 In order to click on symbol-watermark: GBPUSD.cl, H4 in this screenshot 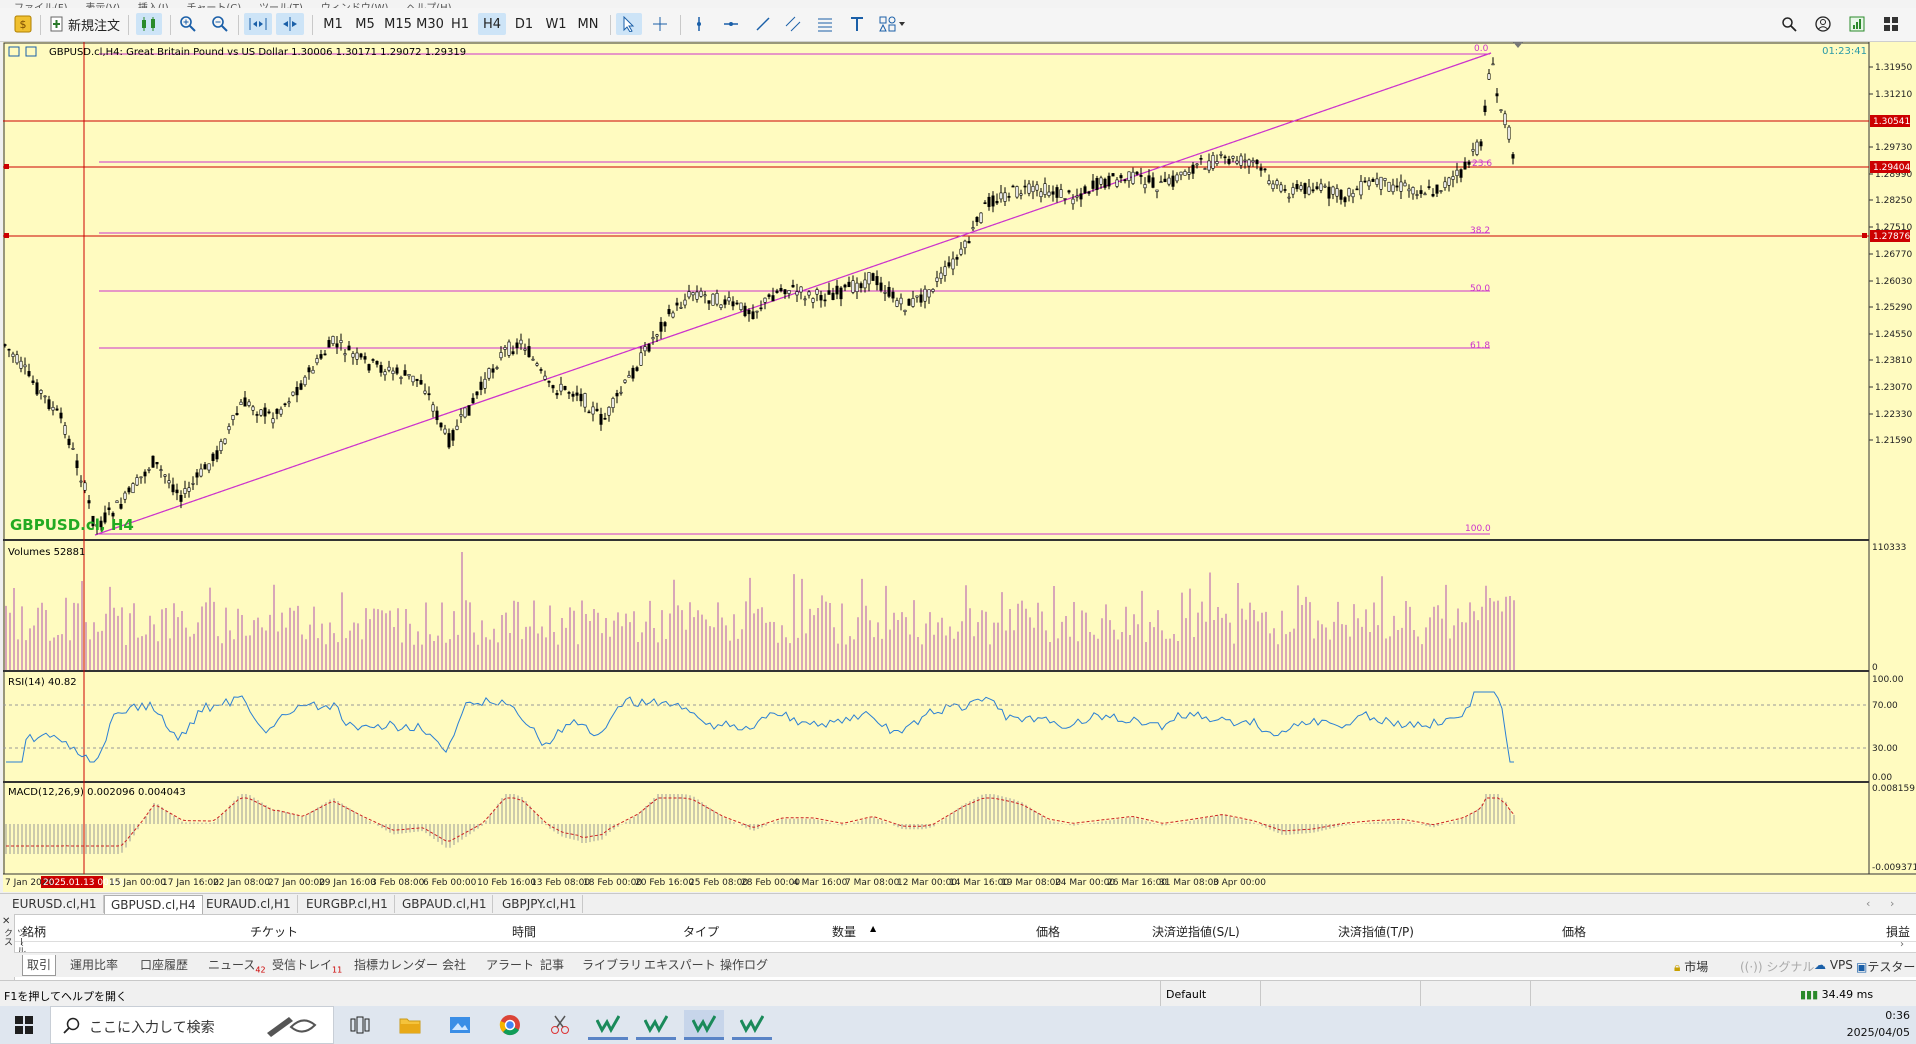, I will do `click(72, 525)`.